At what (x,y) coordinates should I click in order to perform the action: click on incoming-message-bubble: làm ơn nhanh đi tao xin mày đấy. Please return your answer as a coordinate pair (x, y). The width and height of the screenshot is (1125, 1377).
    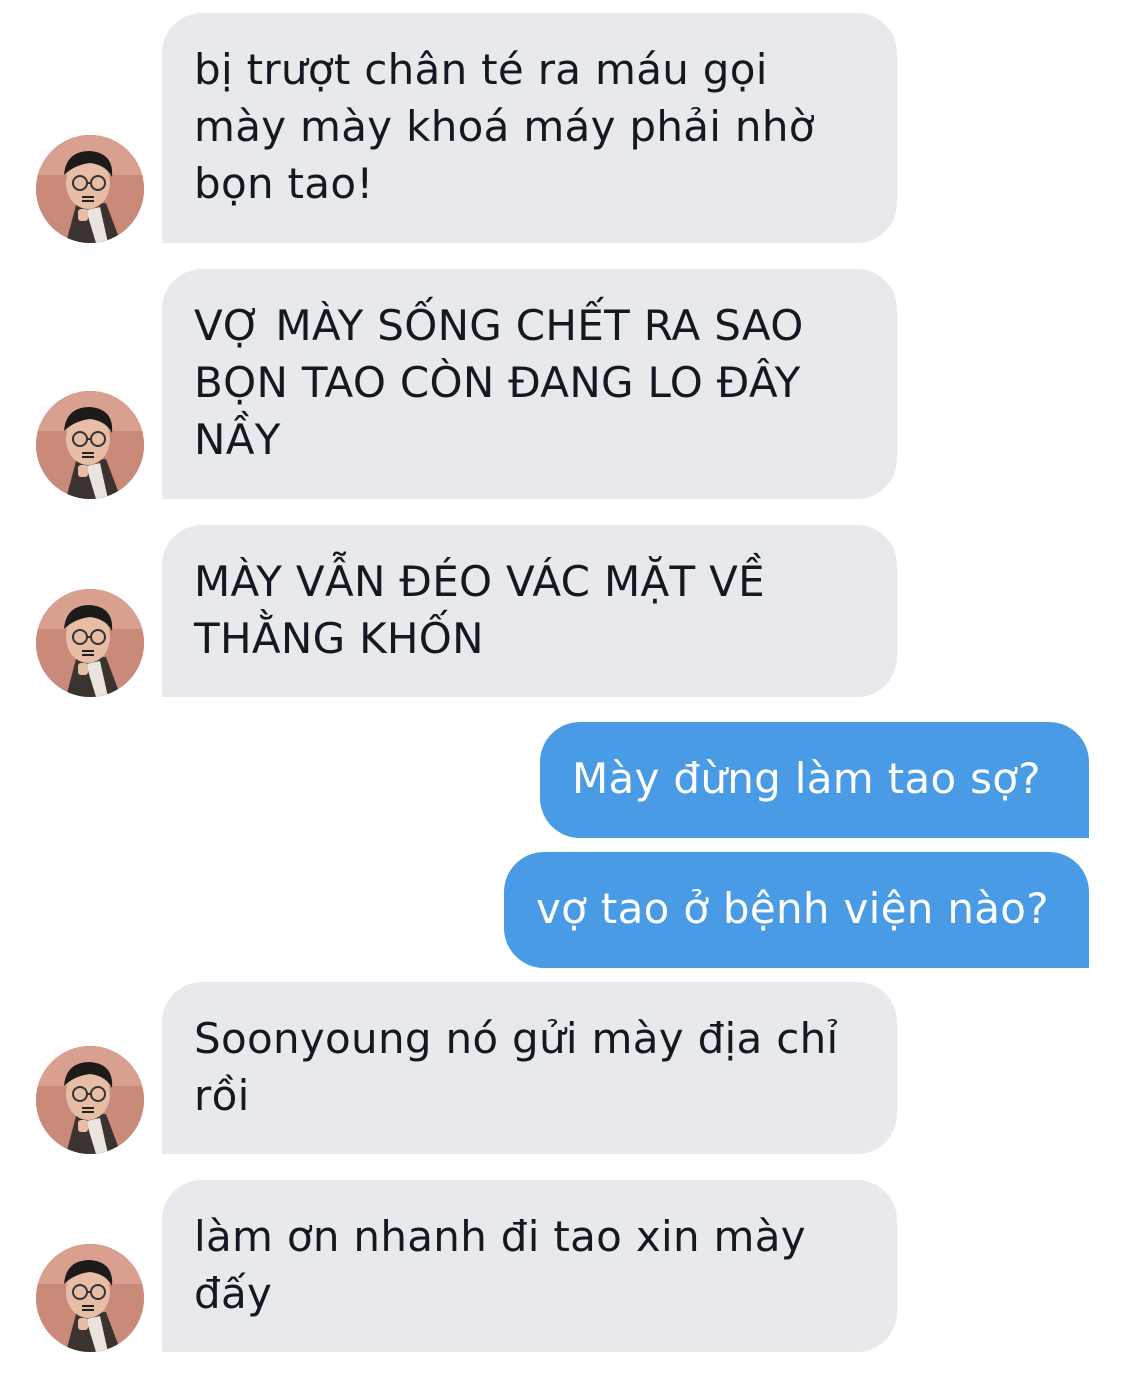
    Looking at the image, I should click on (529, 1266).